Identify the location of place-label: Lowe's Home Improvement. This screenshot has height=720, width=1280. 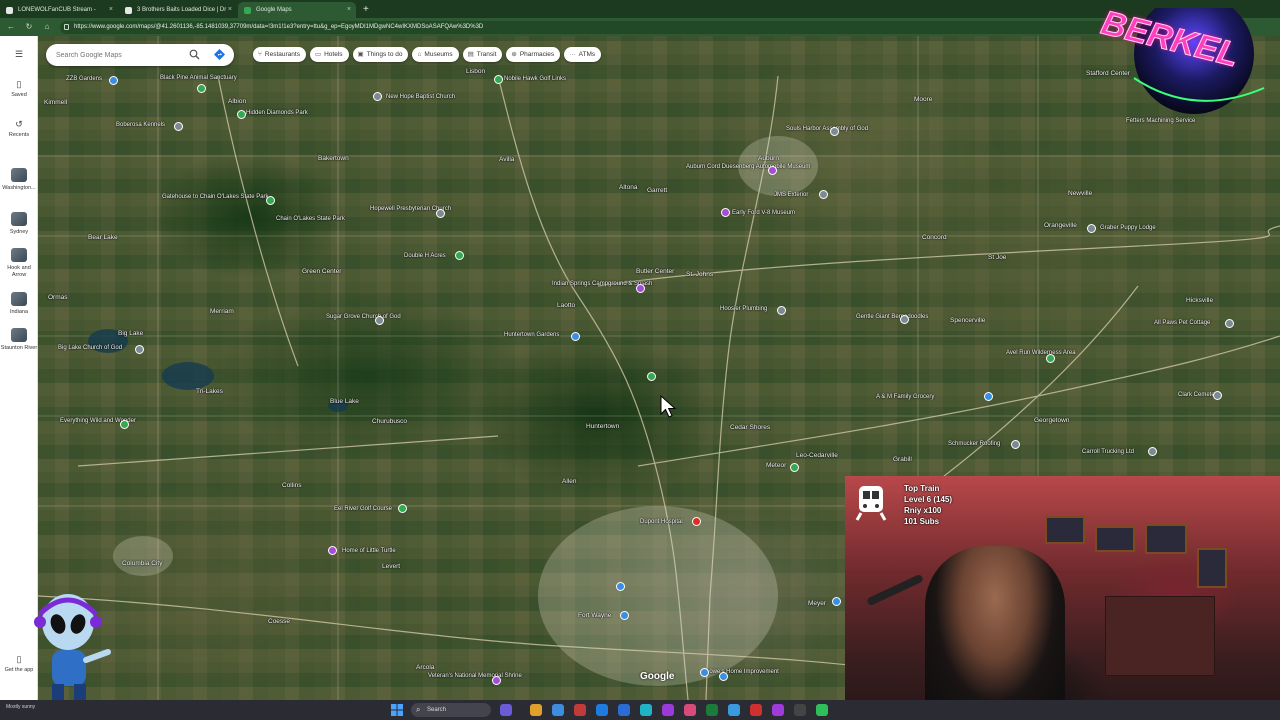
(742, 672).